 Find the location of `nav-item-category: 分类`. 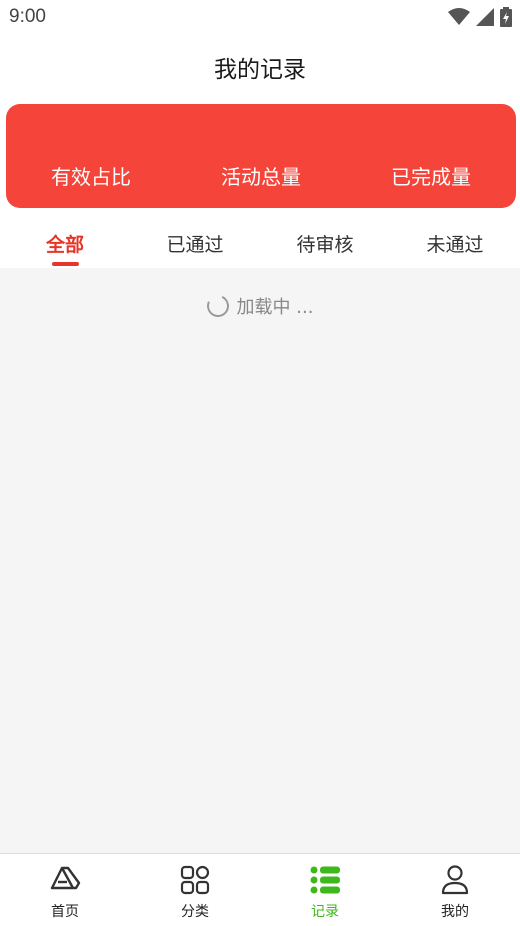

nav-item-category: 分类 is located at coordinates (195, 890).